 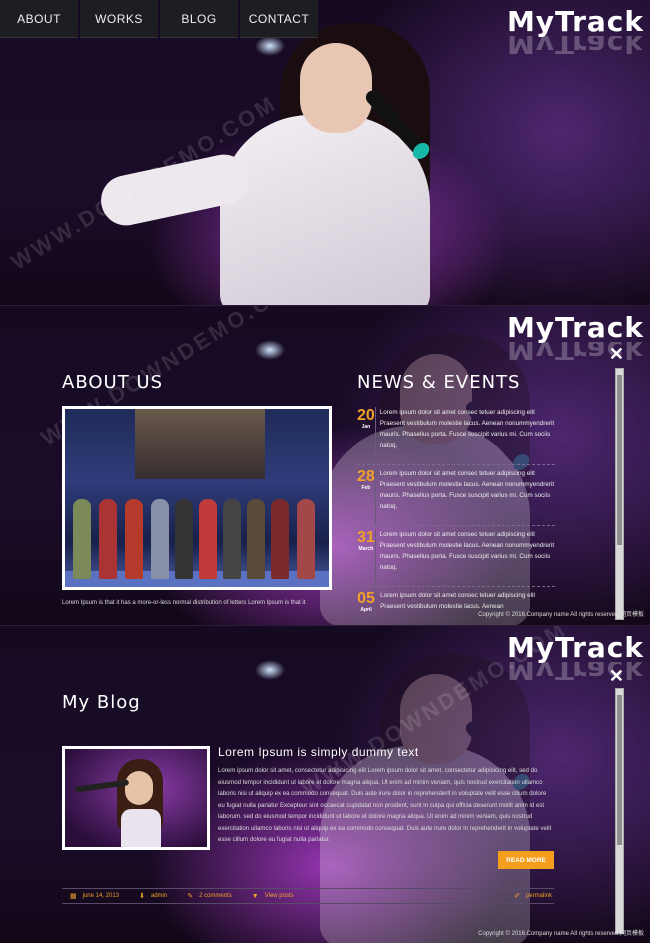 I want to click on nav-blog: BLOG, so click(x=199, y=19).